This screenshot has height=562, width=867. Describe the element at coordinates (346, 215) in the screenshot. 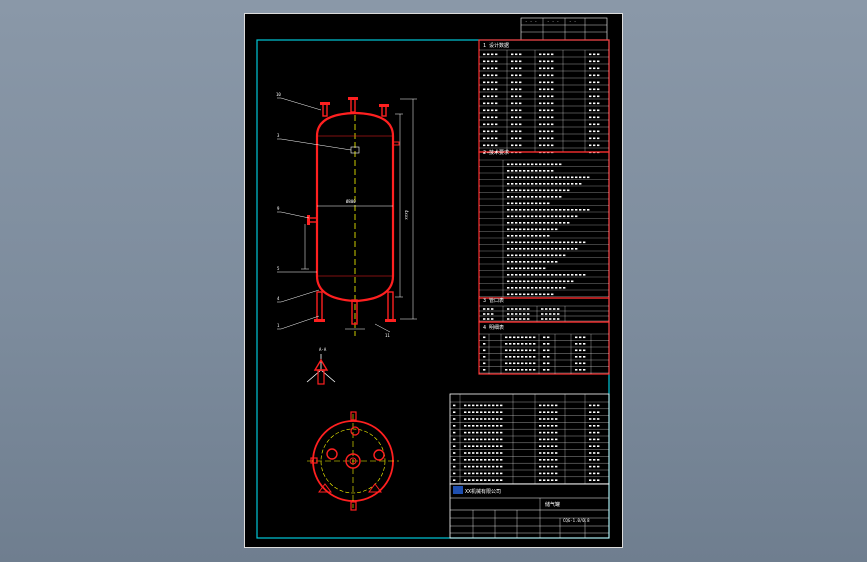

I see `vessel-elevation: 4xxx Ø800 10 3 9 5 4 1 11` at that location.